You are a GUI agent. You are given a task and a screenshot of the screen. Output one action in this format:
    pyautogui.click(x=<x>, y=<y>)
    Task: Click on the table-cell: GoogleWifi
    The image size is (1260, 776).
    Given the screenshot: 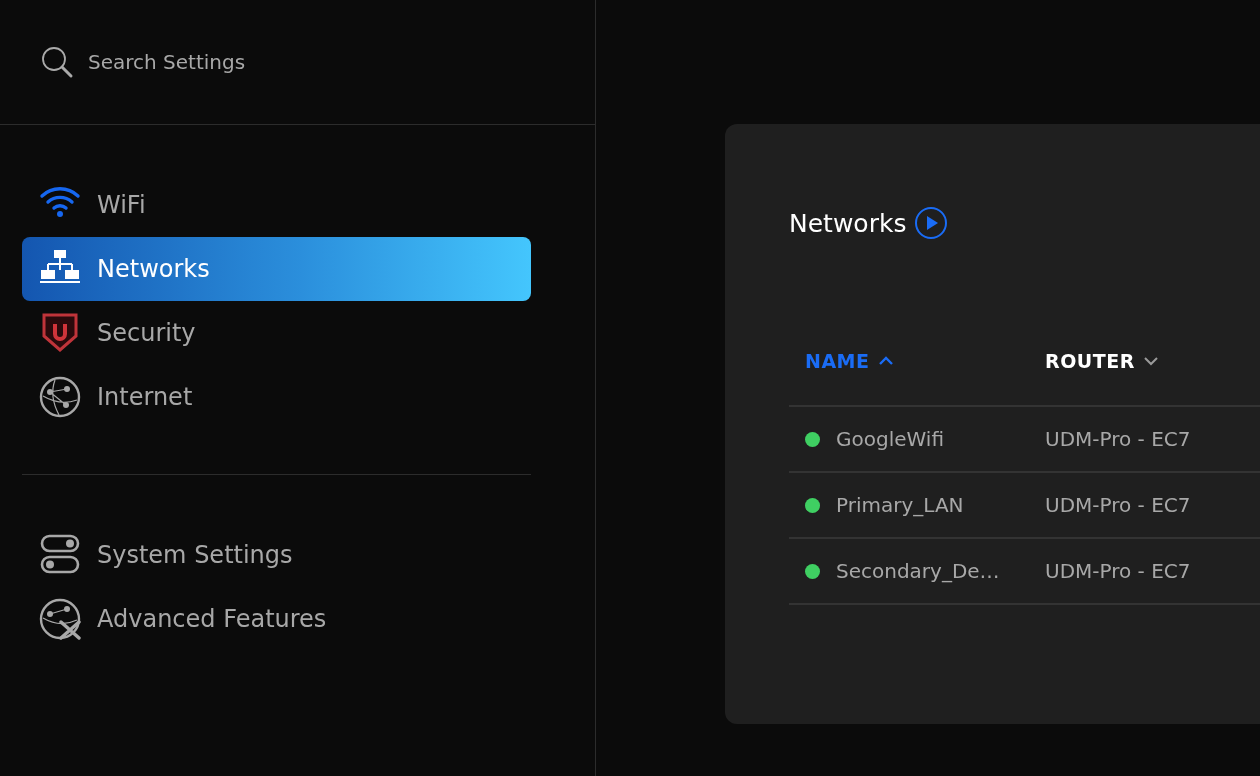 What is the action you would take?
    pyautogui.click(x=890, y=439)
    